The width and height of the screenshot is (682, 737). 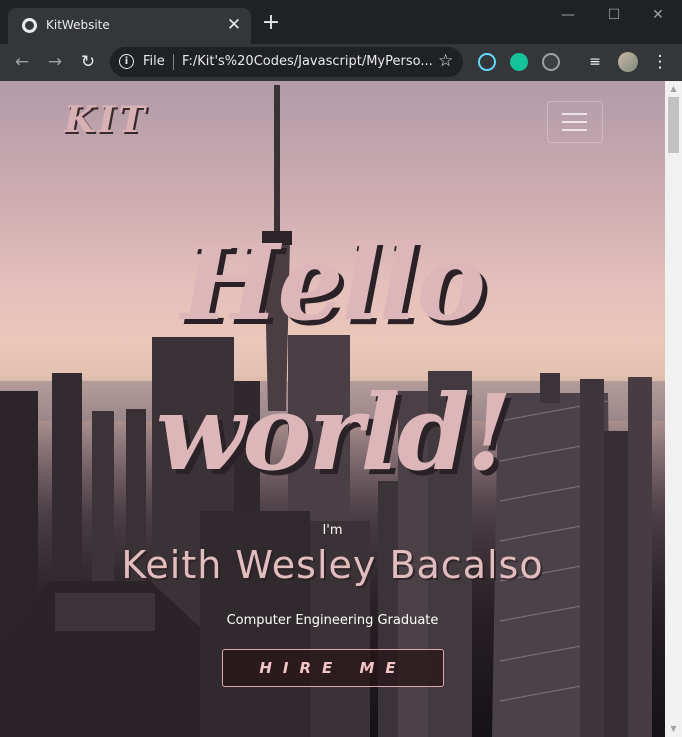 I want to click on scroll-down-arrow-icon: ▼, so click(x=673, y=729).